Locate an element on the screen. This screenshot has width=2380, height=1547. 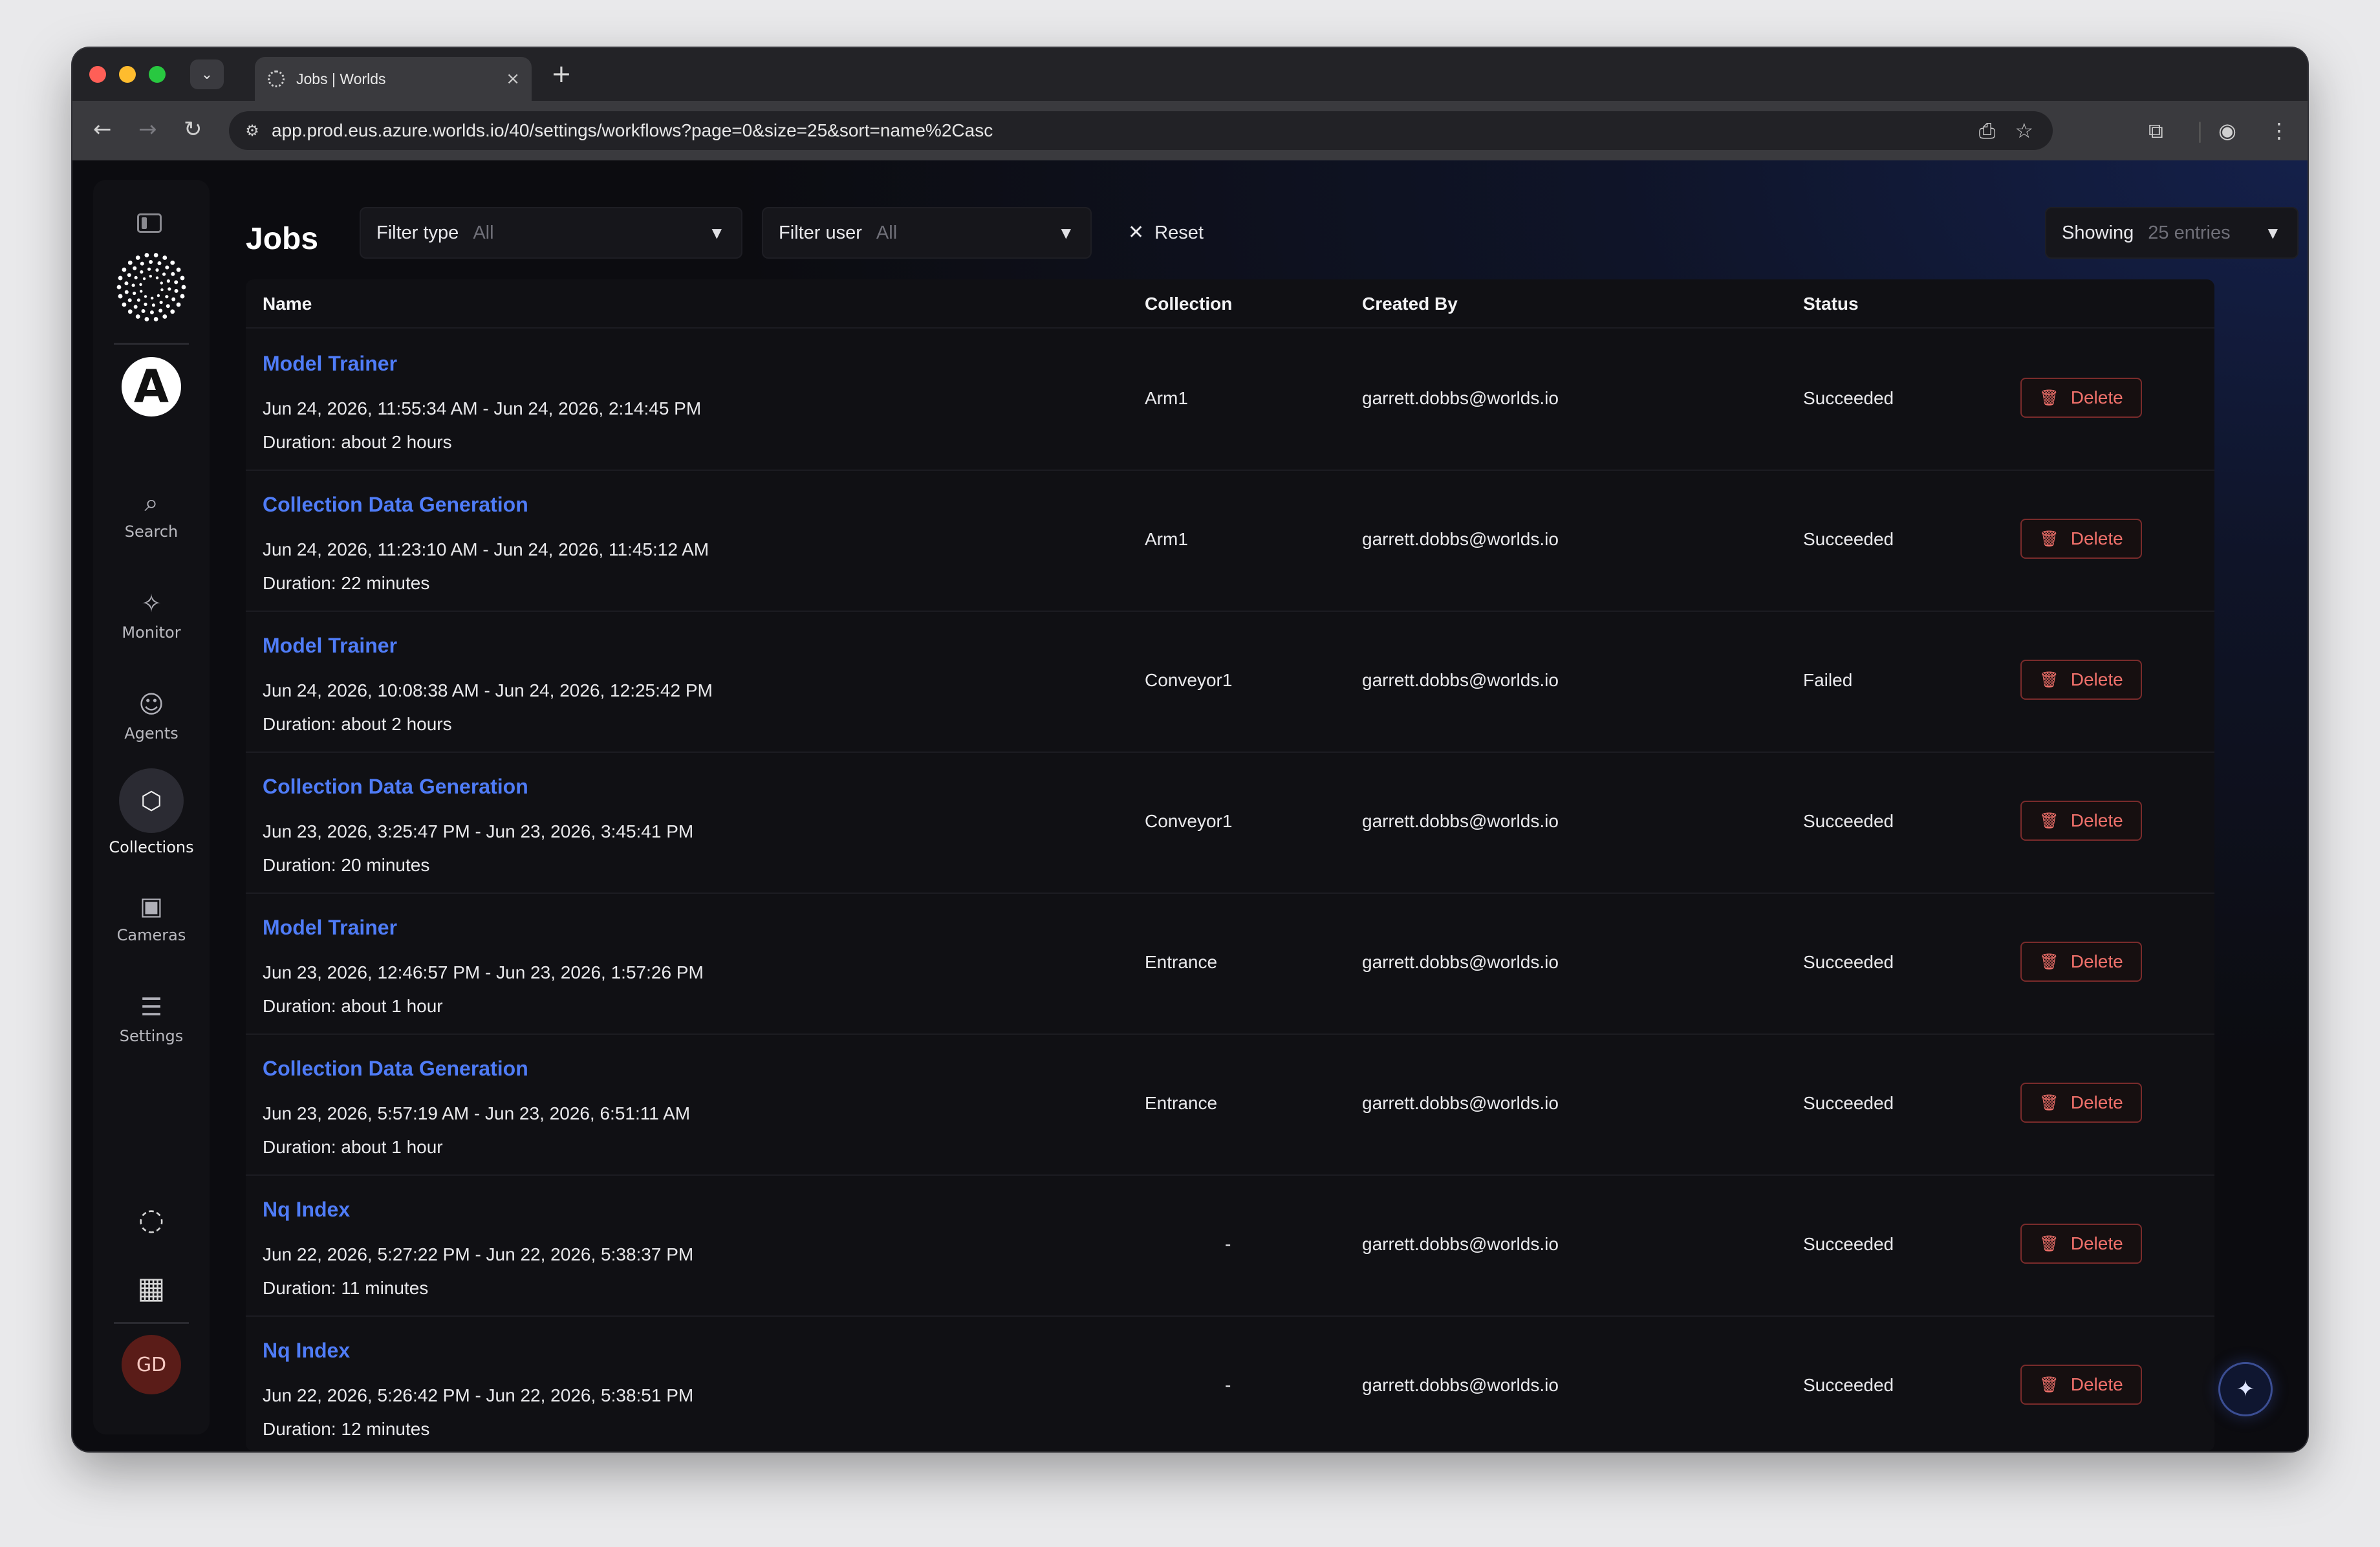
collections-icon: ⬡ is located at coordinates (151, 800).